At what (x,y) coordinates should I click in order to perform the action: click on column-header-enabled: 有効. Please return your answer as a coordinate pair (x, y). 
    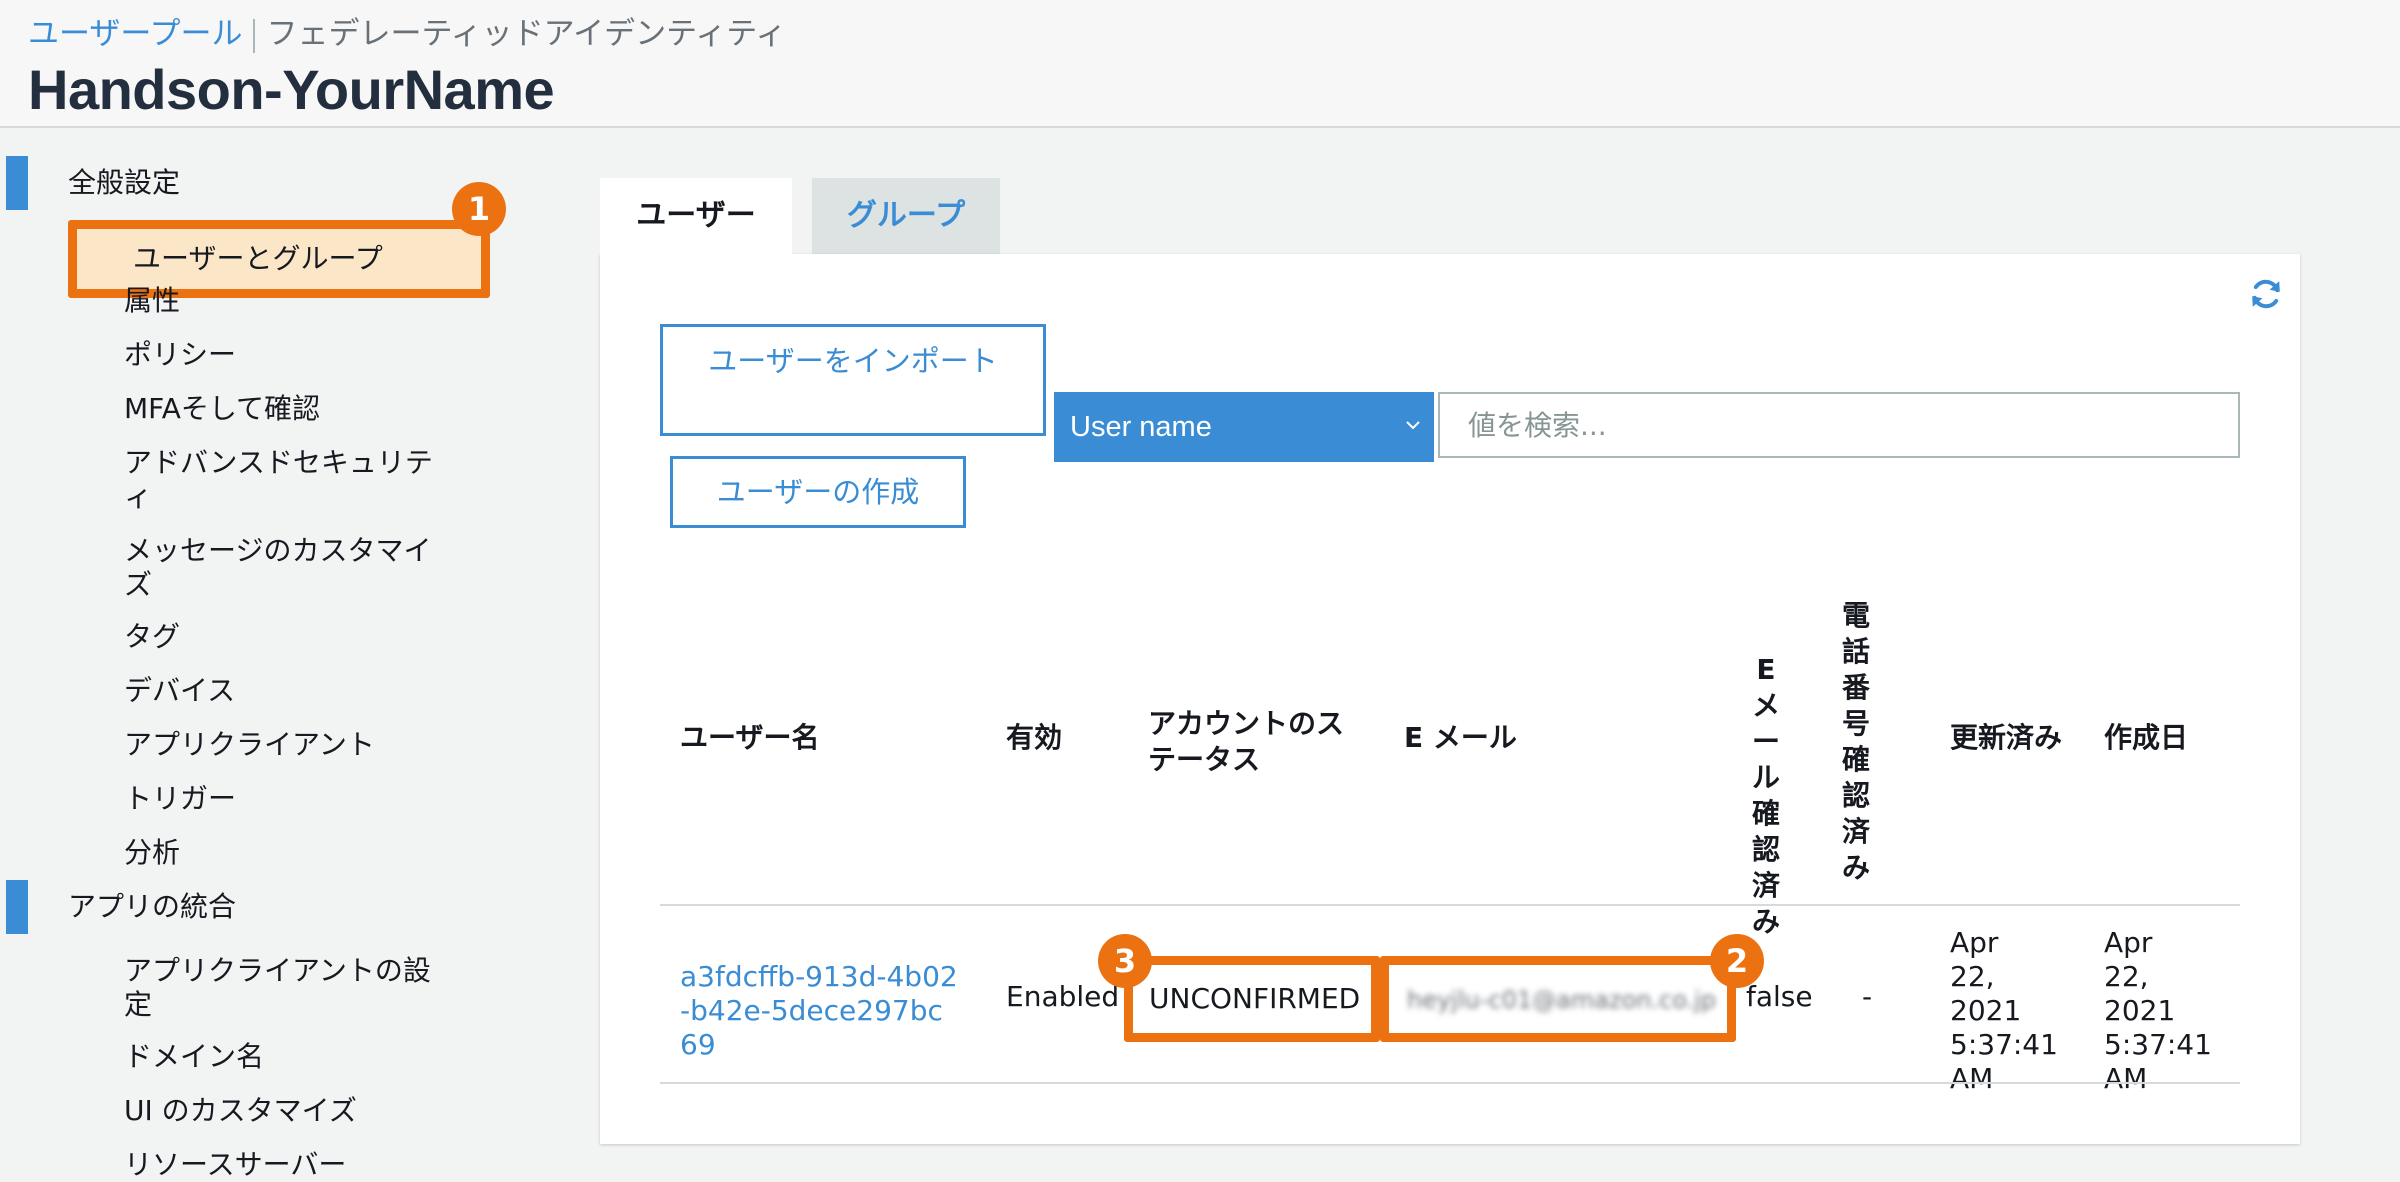
    Looking at the image, I should click on (1066, 738).